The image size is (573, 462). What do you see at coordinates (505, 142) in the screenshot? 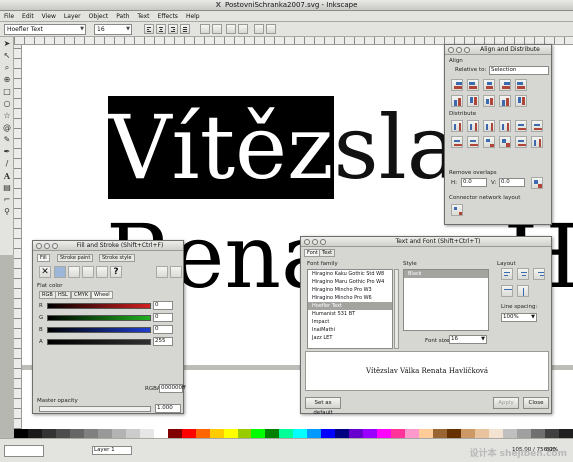
I see `unclump-icon` at bounding box center [505, 142].